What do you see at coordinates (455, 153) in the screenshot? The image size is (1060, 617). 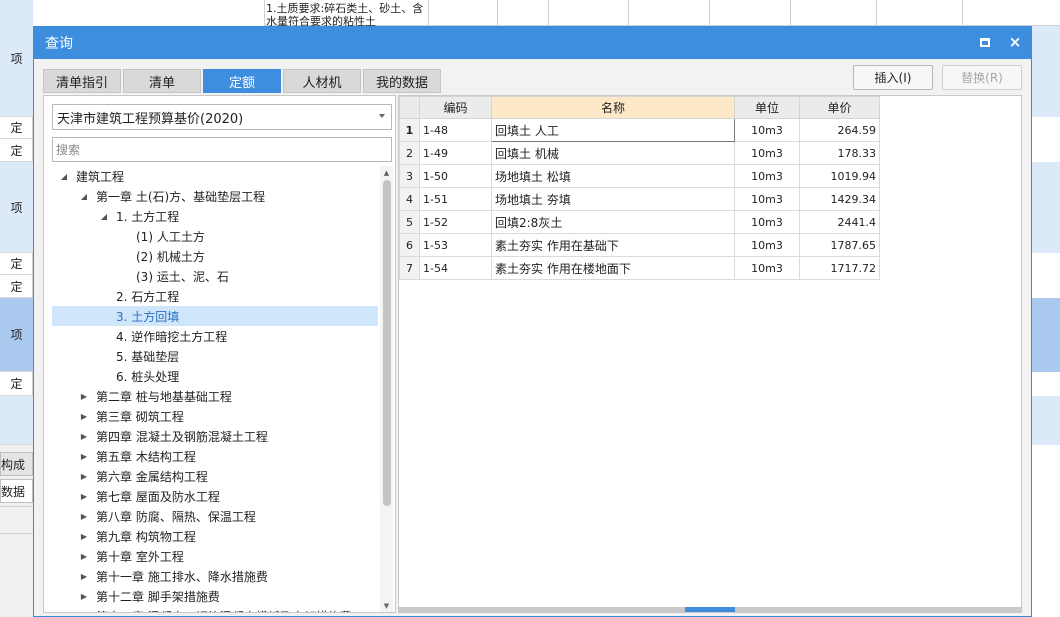 I see `code-cell: 1-49` at bounding box center [455, 153].